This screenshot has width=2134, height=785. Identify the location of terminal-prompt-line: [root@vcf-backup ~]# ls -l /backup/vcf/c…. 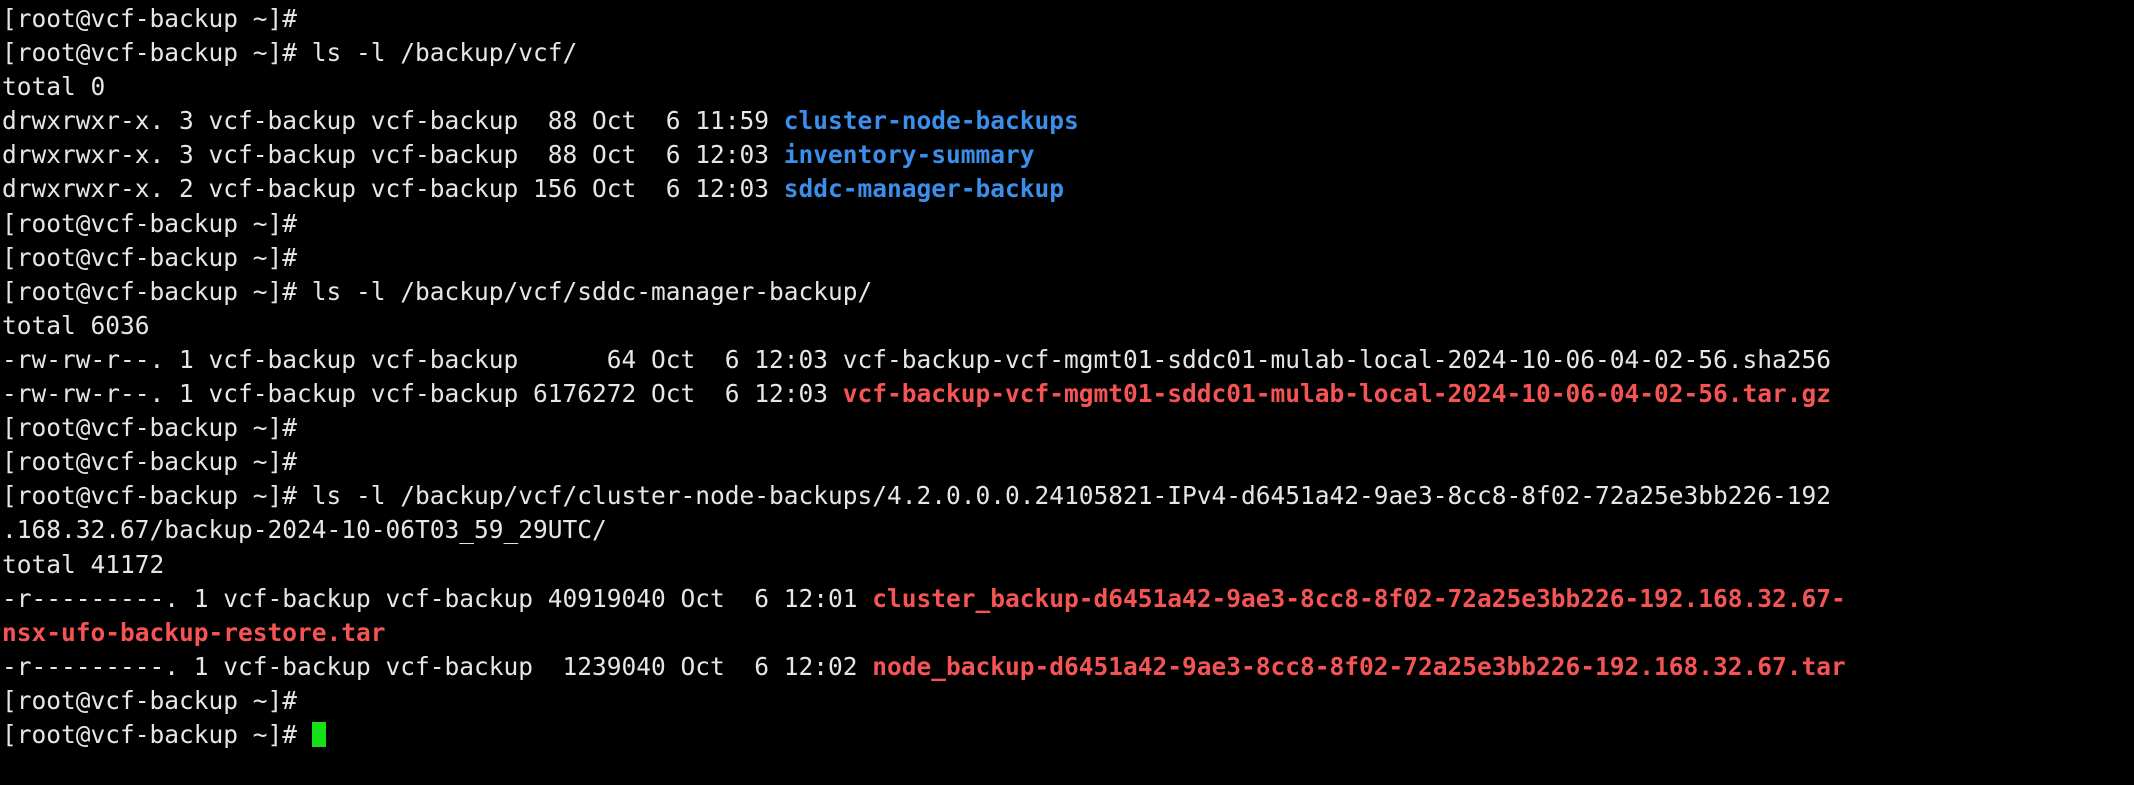
(1068, 496).